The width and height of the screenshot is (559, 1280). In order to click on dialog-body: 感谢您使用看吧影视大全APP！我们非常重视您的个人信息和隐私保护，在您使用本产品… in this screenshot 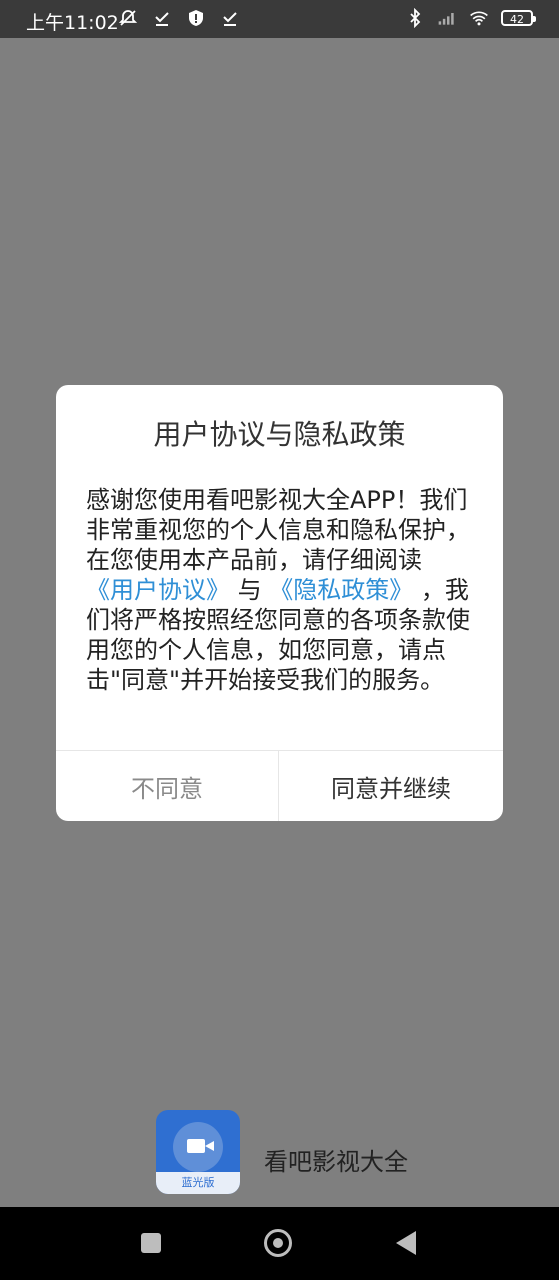, I will do `click(279, 590)`.